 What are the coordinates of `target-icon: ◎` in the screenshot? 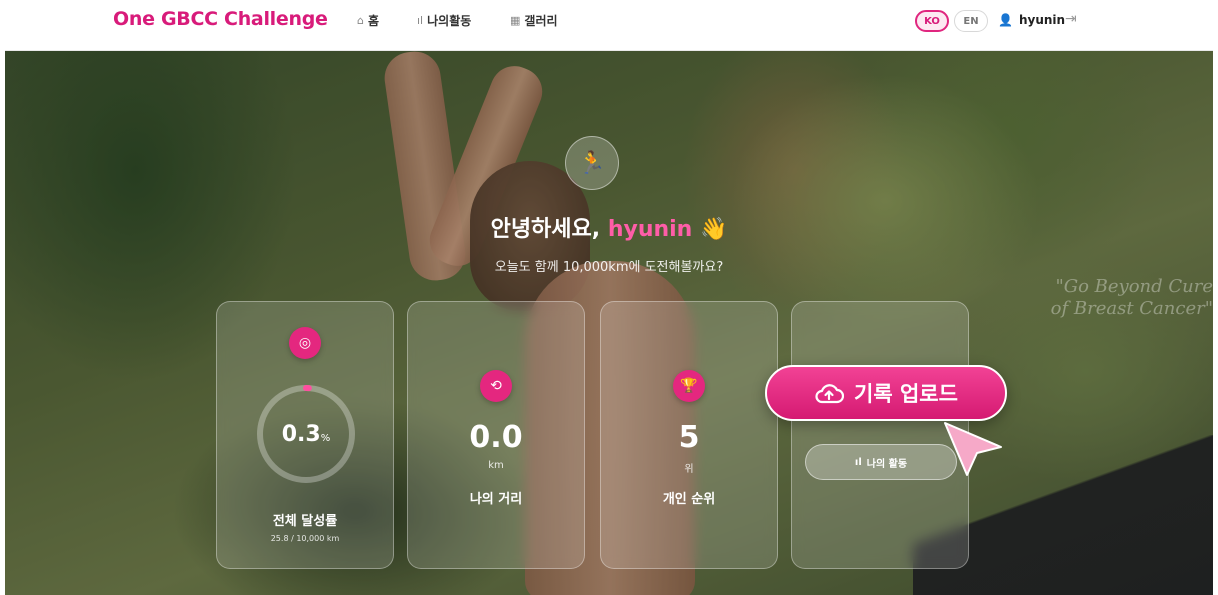 It's located at (305, 343).